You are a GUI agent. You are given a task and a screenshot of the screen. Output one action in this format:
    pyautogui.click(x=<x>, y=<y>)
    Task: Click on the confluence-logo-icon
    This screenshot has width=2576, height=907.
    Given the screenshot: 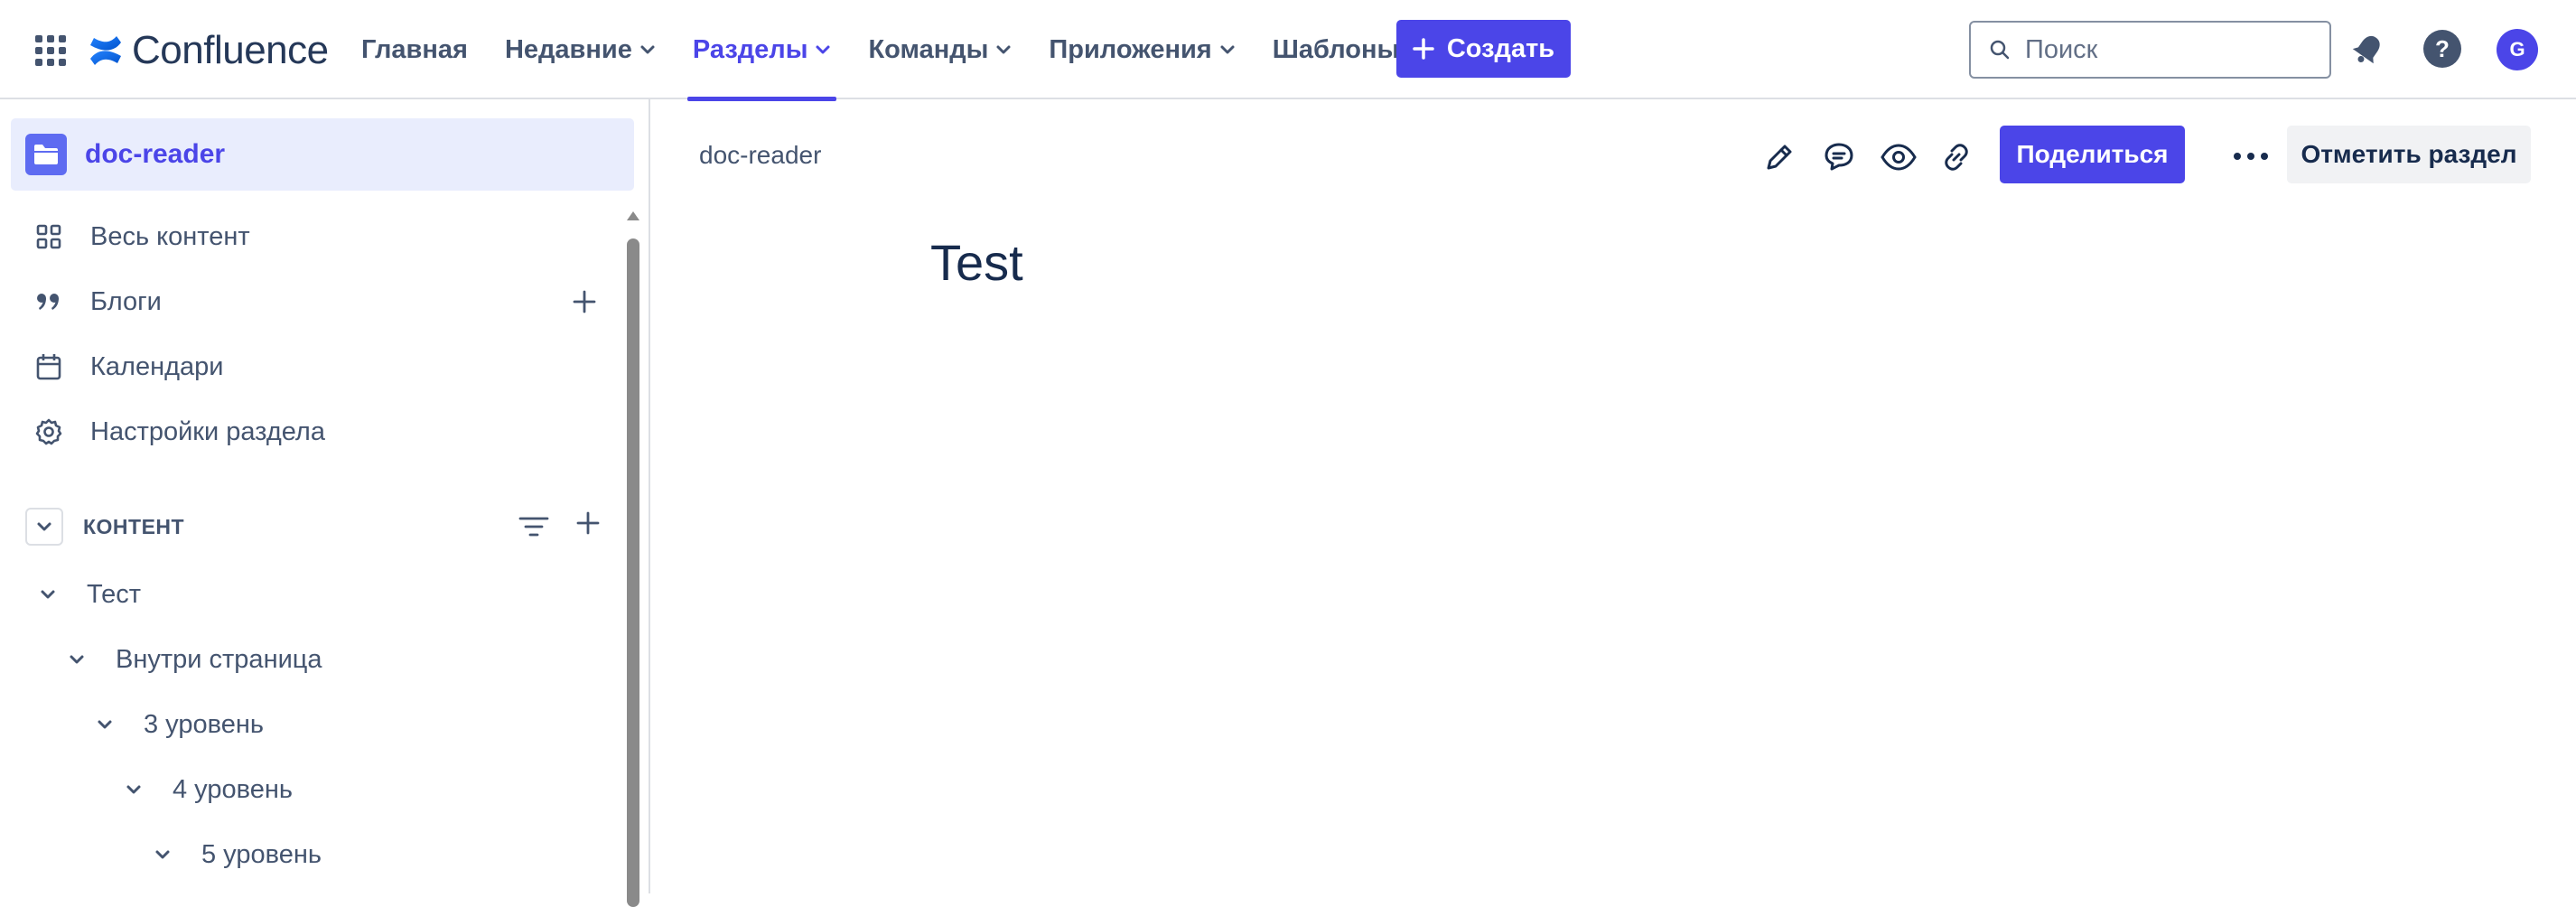 What is the action you would take?
    pyautogui.click(x=106, y=51)
    